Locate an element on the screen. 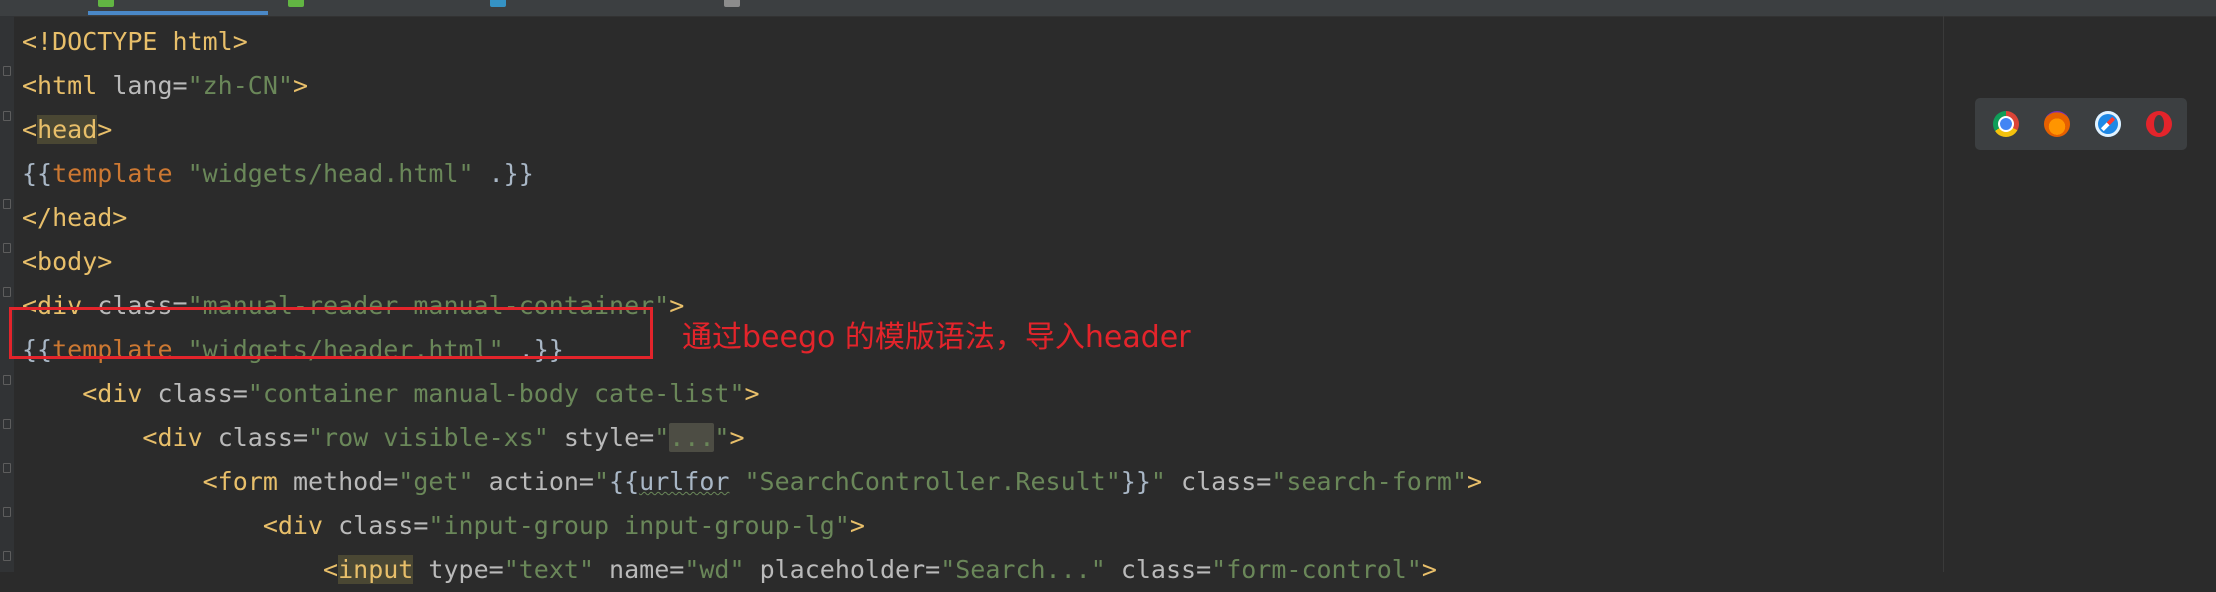  active-tab-indicator is located at coordinates (178, 13).